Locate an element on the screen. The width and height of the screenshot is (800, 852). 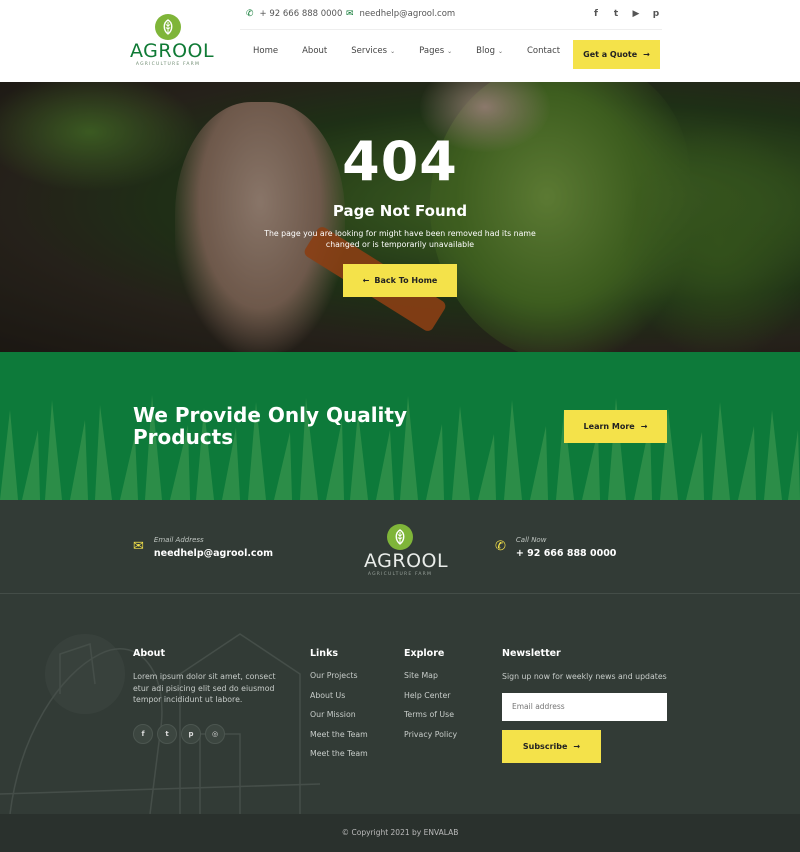
newsletter-heading: Newsletter is located at coordinates (531, 653).